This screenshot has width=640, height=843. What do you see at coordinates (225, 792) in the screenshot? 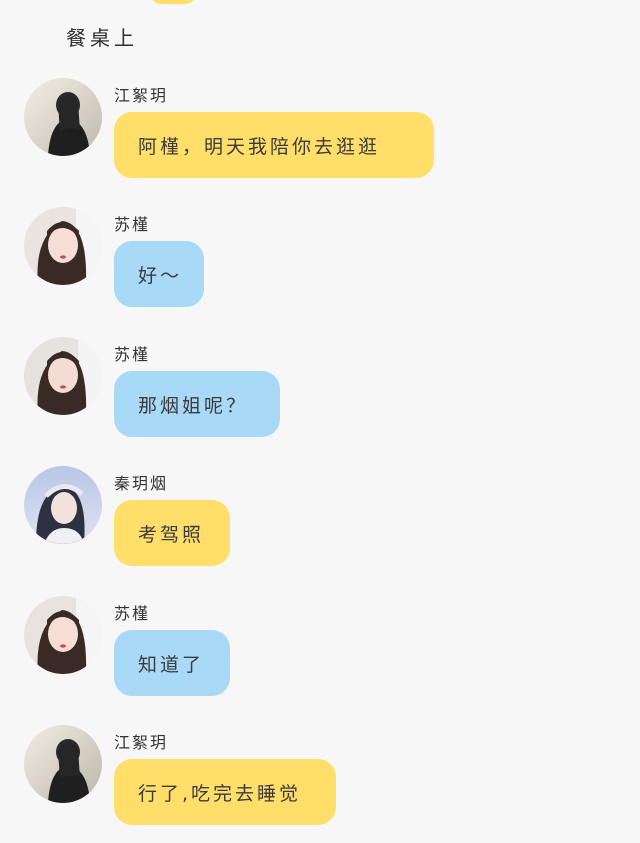
I see `message-bubble: 行了,吃完去睡觉` at bounding box center [225, 792].